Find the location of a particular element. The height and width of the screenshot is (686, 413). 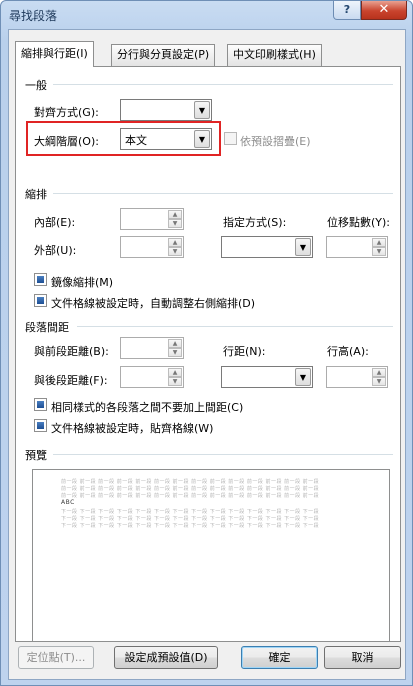

collapsed-label: 依預設摺疊(E) is located at coordinates (275, 141).